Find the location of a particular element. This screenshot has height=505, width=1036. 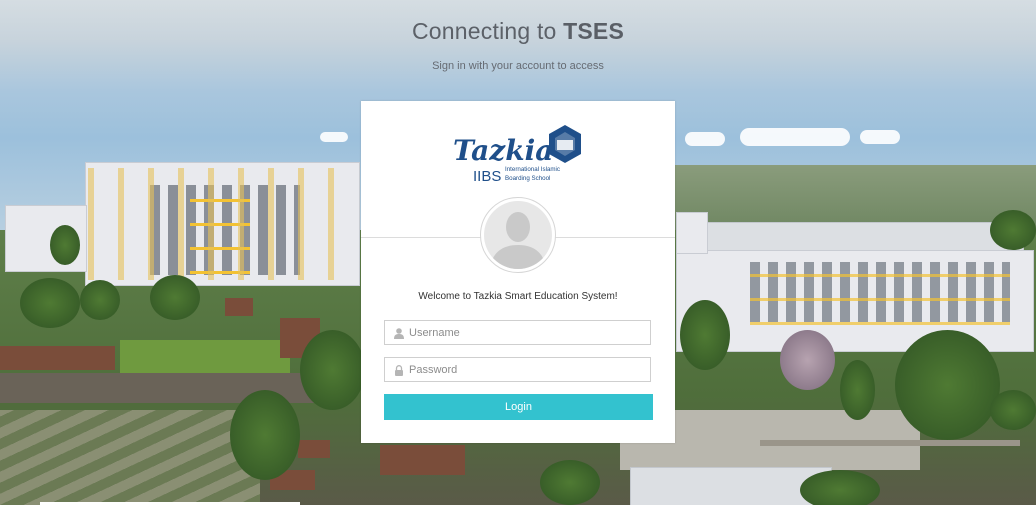

username-field is located at coordinates (517, 332).